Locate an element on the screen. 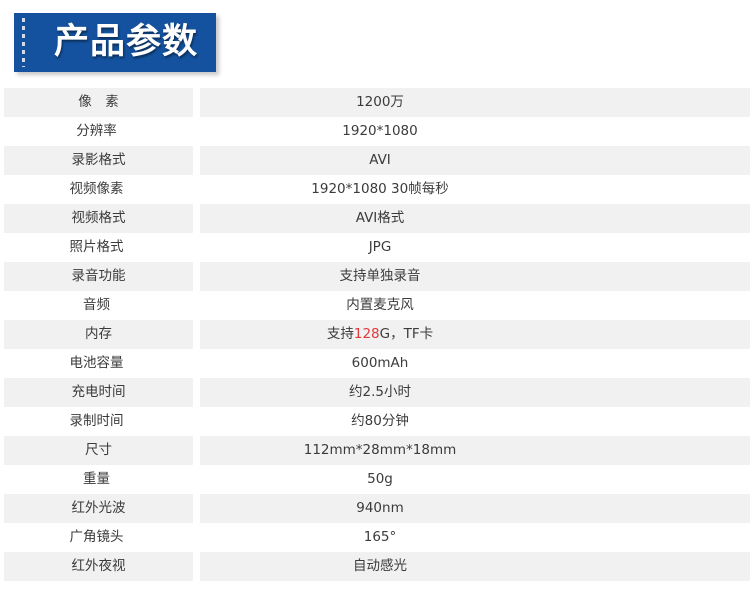 This screenshot has height=601, width=750. spec-label: 红外夜视 is located at coordinates (98, 565).